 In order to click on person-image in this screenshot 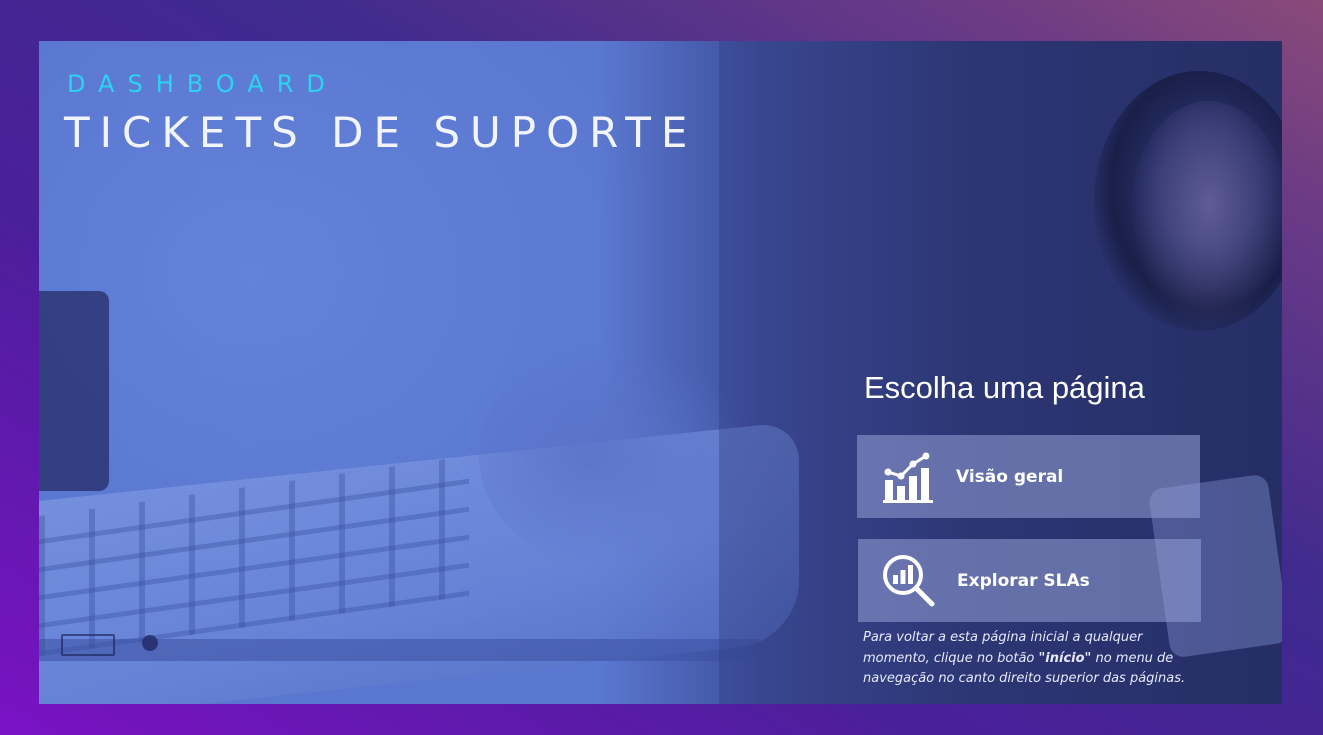, I will do `click(1205, 216)`.